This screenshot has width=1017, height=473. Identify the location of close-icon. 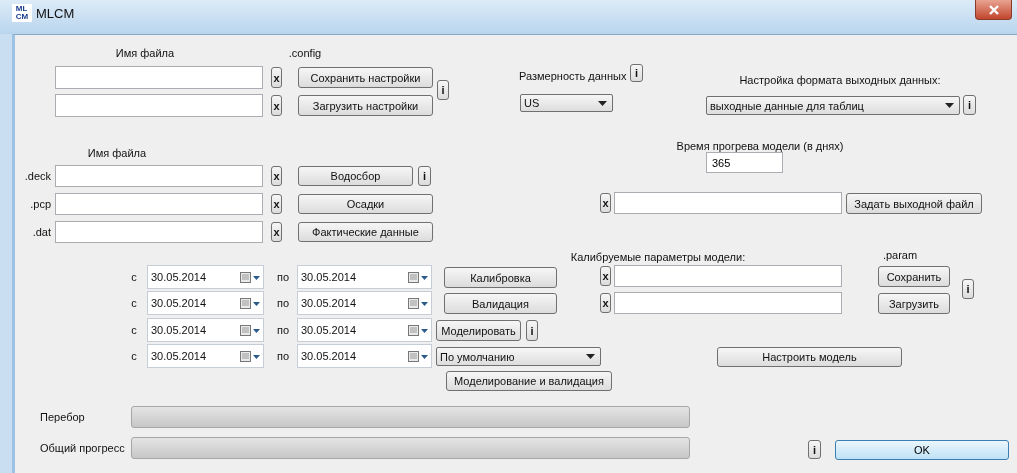
(993, 9).